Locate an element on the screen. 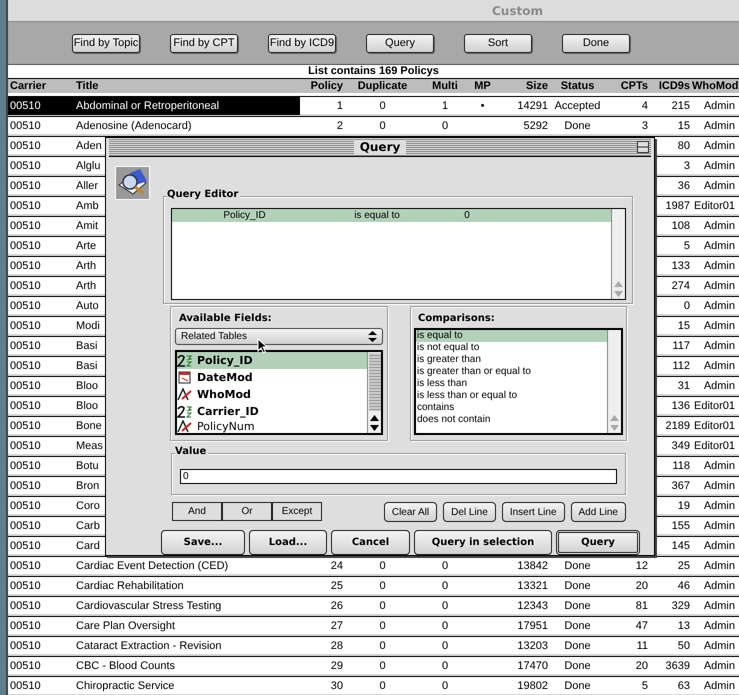 This screenshot has width=739, height=695. field-item: WhoMod is located at coordinates (272, 394).